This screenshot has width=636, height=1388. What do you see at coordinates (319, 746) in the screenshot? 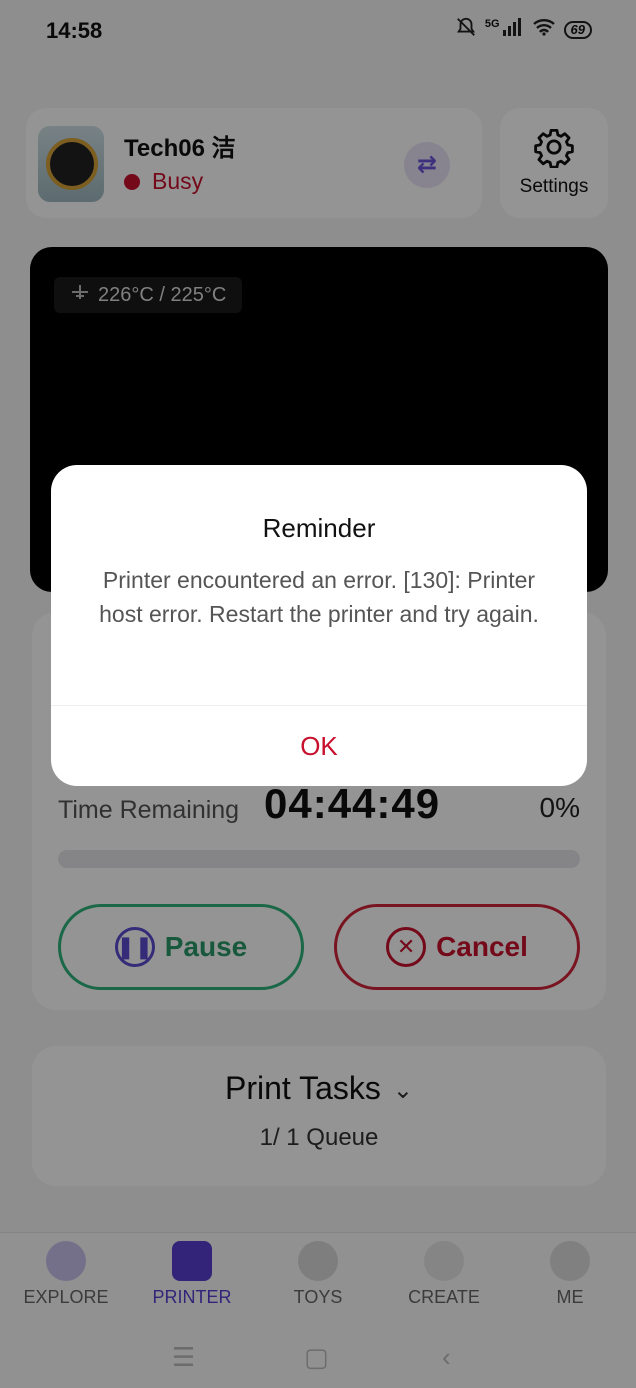
I see `ok-button: OK` at bounding box center [319, 746].